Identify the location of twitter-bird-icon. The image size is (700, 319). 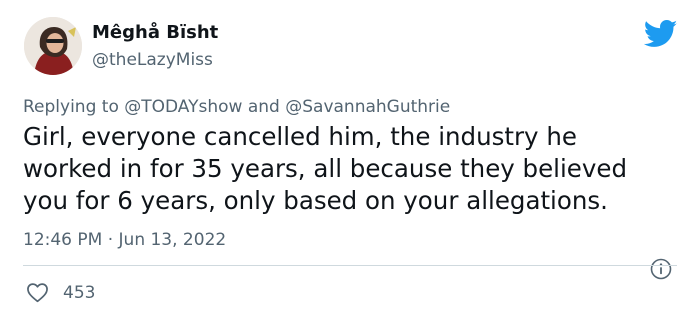
(661, 34).